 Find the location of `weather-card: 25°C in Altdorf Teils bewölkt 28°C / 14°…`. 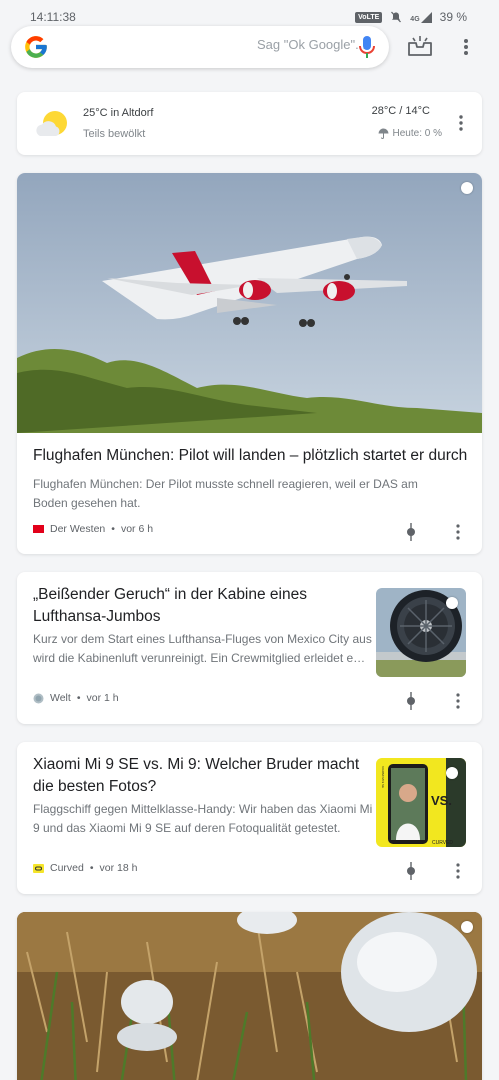

weather-card: 25°C in Altdorf Teils bewölkt 28°C / 14°… is located at coordinates (249, 123).